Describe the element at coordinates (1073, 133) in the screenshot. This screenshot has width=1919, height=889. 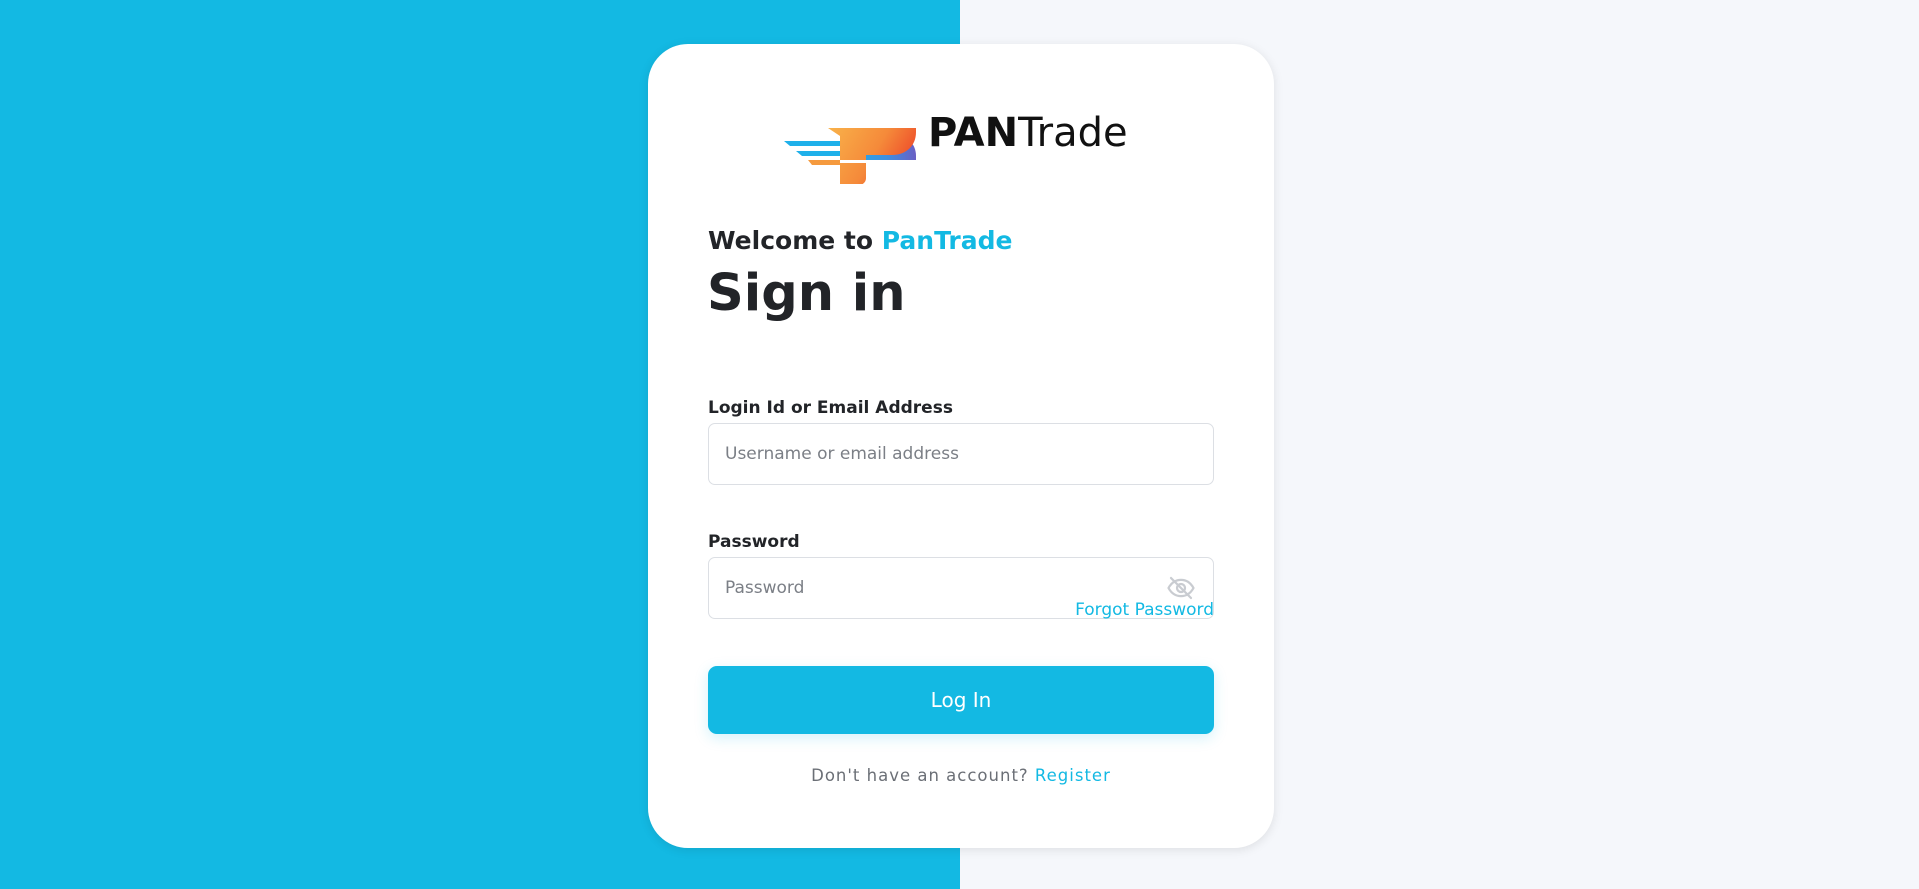
I see `brand-wordmark-light: Trade` at that location.